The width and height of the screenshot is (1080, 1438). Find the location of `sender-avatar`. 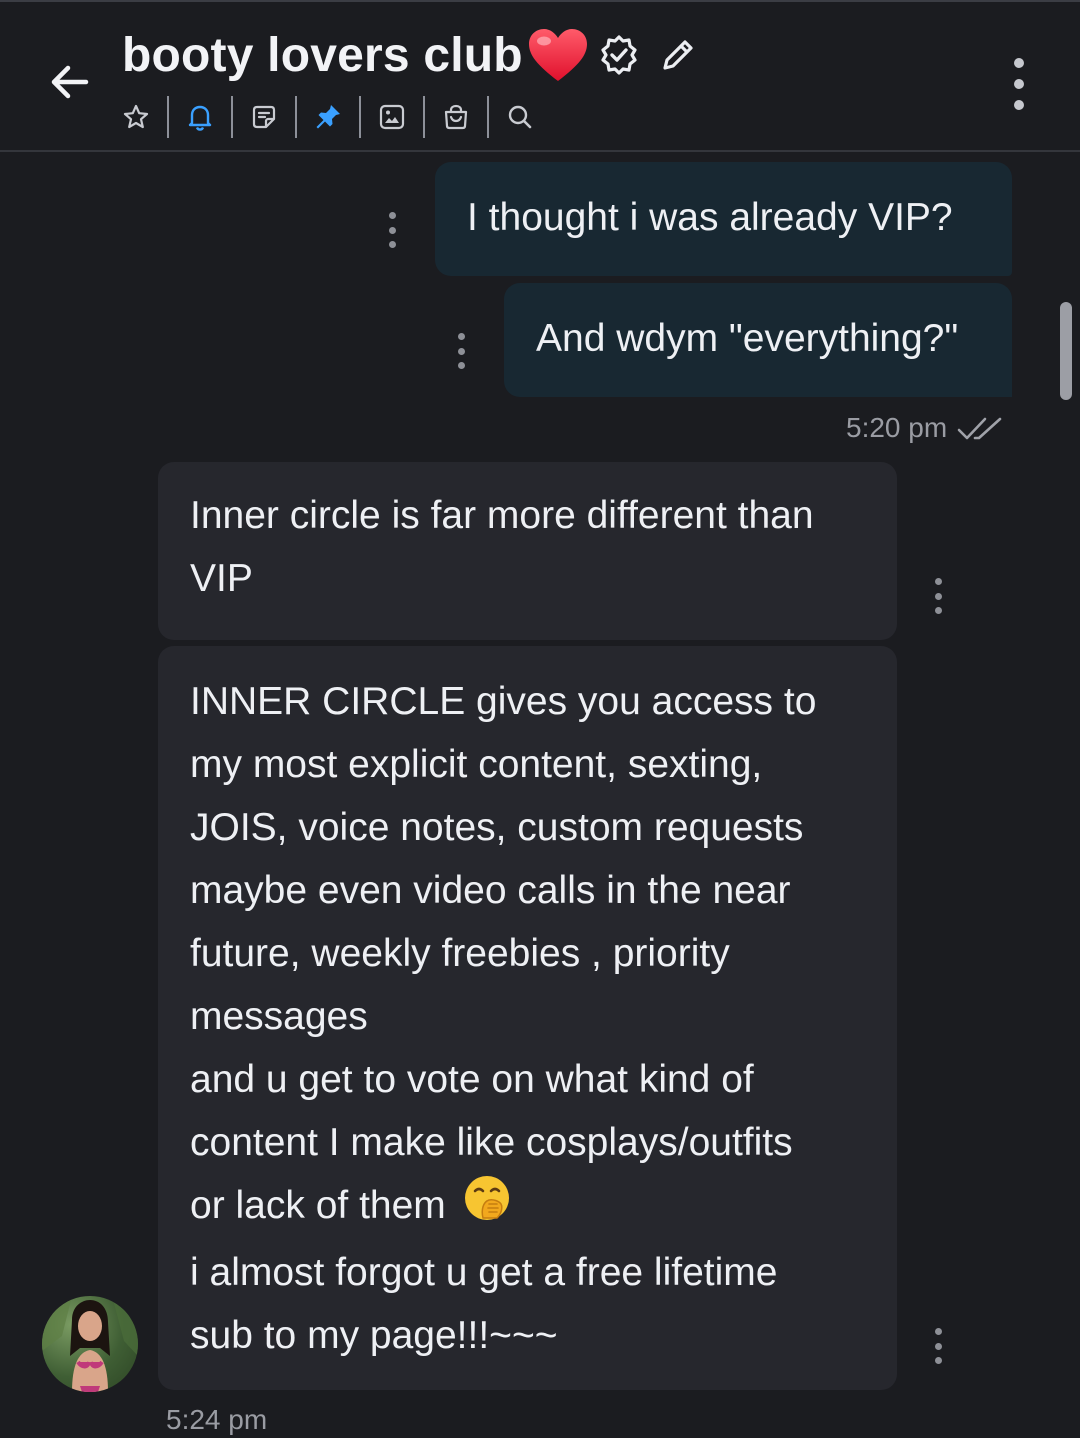

sender-avatar is located at coordinates (90, 1344).